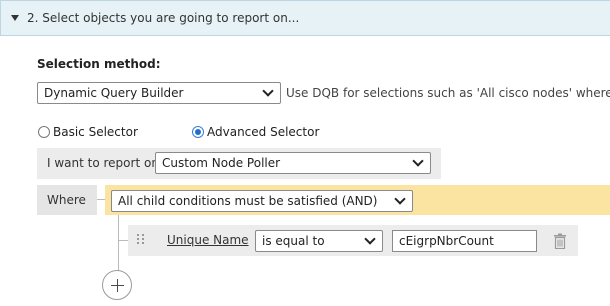  I want to click on drag-handle-icon, so click(141, 240).